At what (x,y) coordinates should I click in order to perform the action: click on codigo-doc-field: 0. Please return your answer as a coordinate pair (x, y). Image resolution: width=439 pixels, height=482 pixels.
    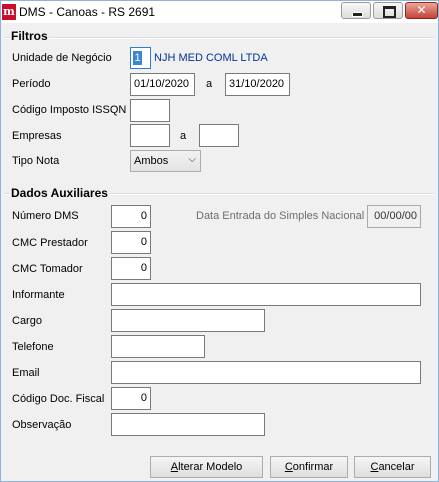
    Looking at the image, I should click on (131, 398).